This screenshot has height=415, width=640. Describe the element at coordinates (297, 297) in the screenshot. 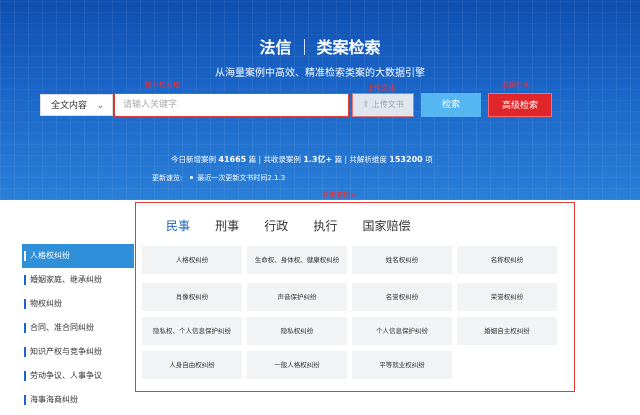

I see `case-category-item: 声音保护纠纷` at that location.